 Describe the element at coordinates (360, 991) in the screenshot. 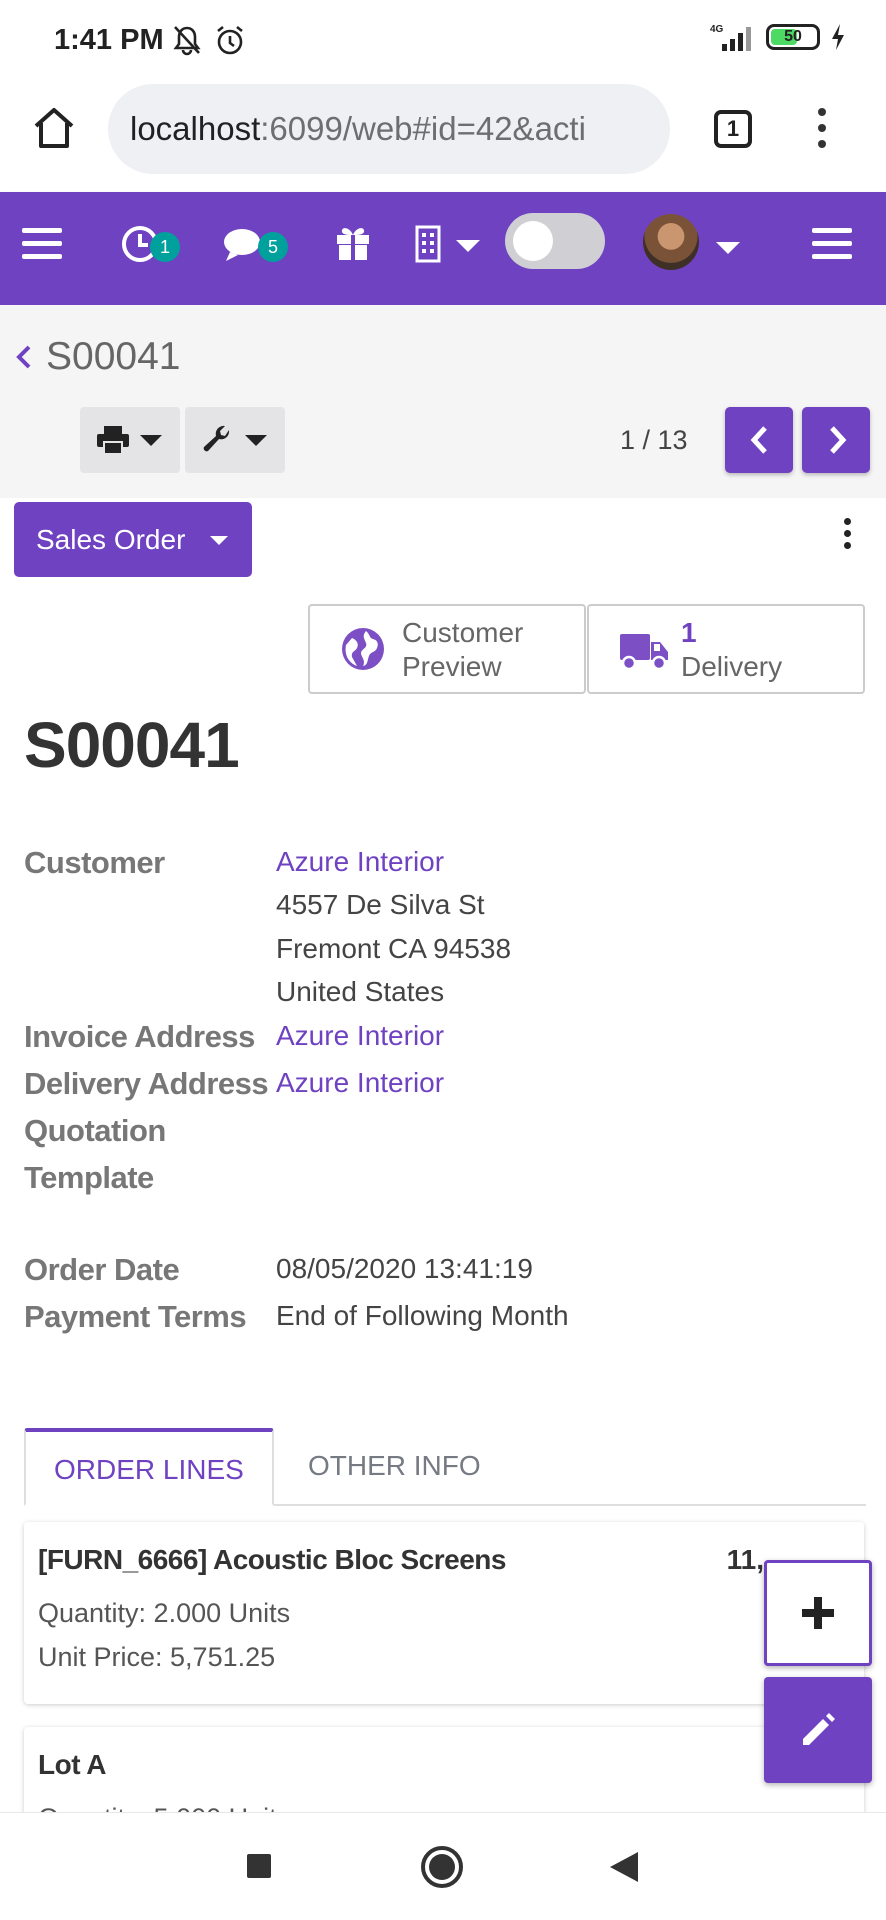

I see `address-line: United States` at that location.